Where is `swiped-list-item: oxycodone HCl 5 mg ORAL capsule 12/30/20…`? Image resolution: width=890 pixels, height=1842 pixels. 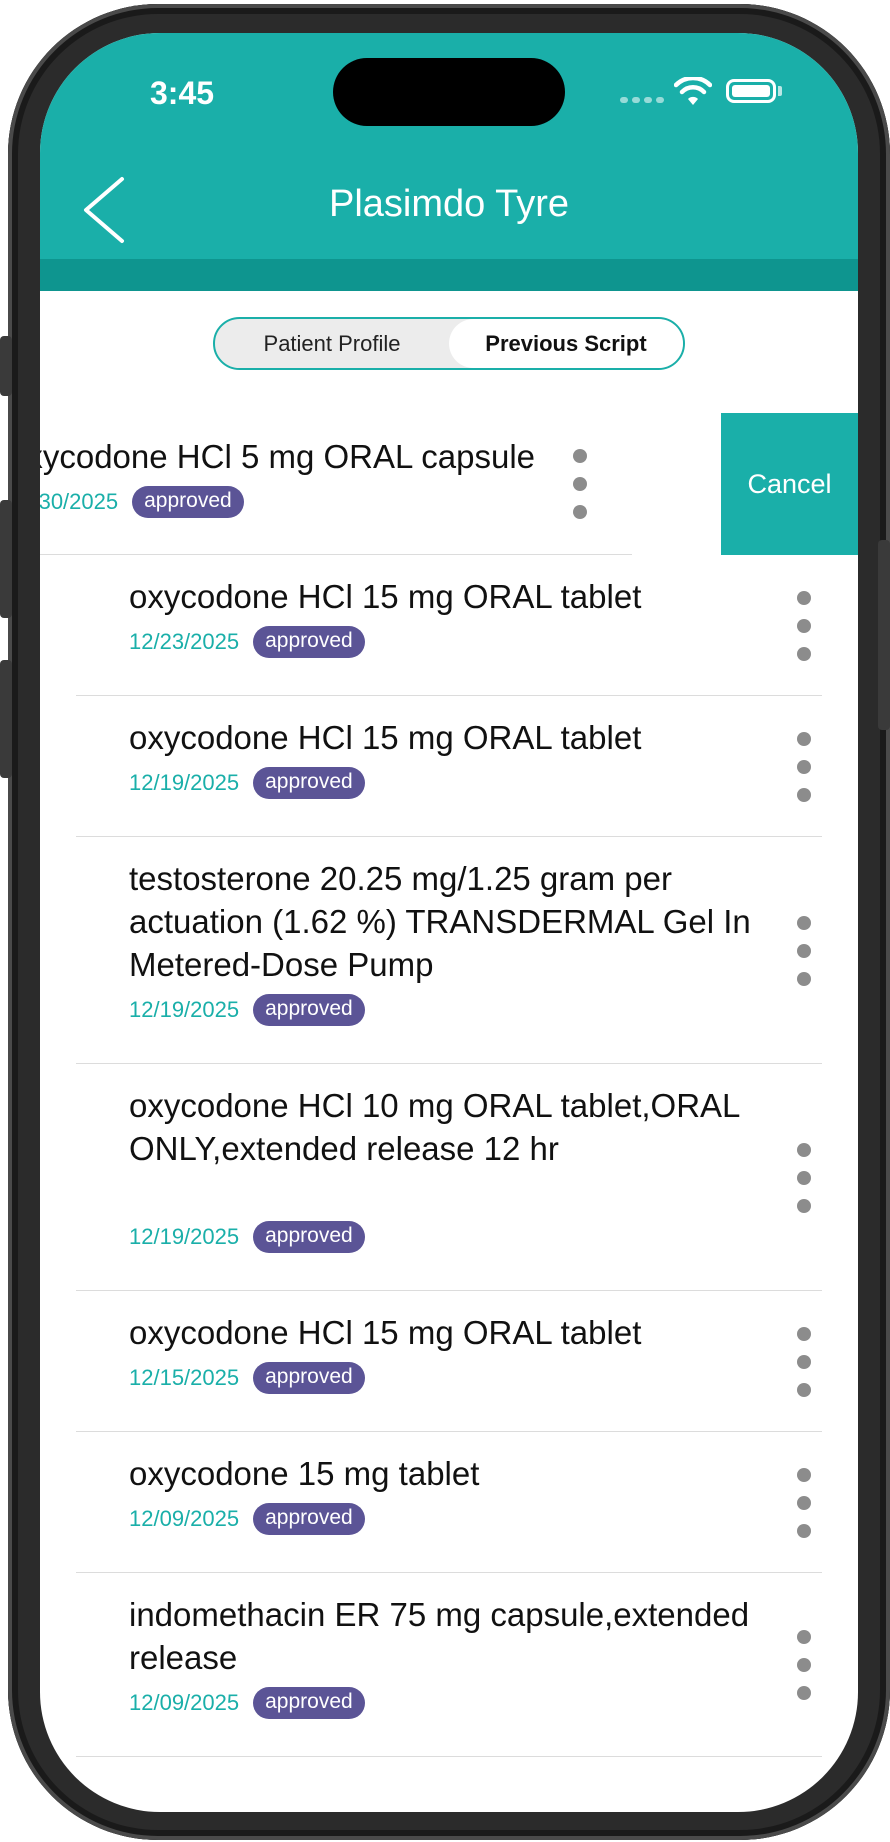 swiped-list-item: oxycodone HCl 5 mg ORAL capsule 12/30/20… is located at coordinates (449, 484).